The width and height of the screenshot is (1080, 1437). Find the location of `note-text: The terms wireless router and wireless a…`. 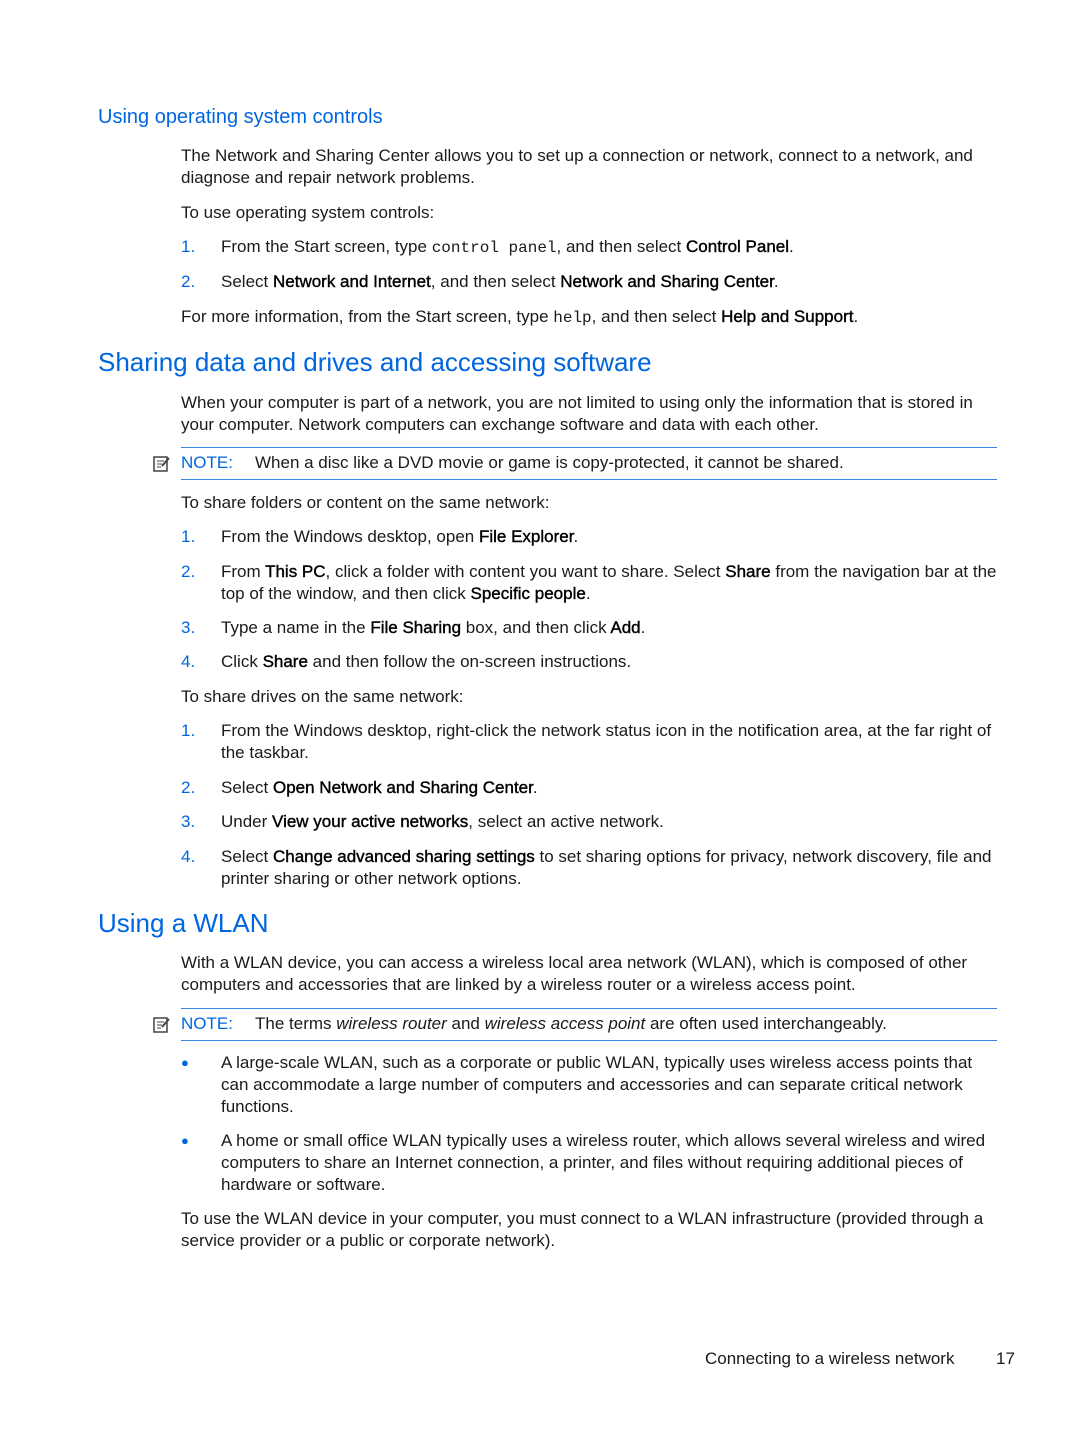

note-text: The terms wireless router and wireless a… is located at coordinates (571, 1023).